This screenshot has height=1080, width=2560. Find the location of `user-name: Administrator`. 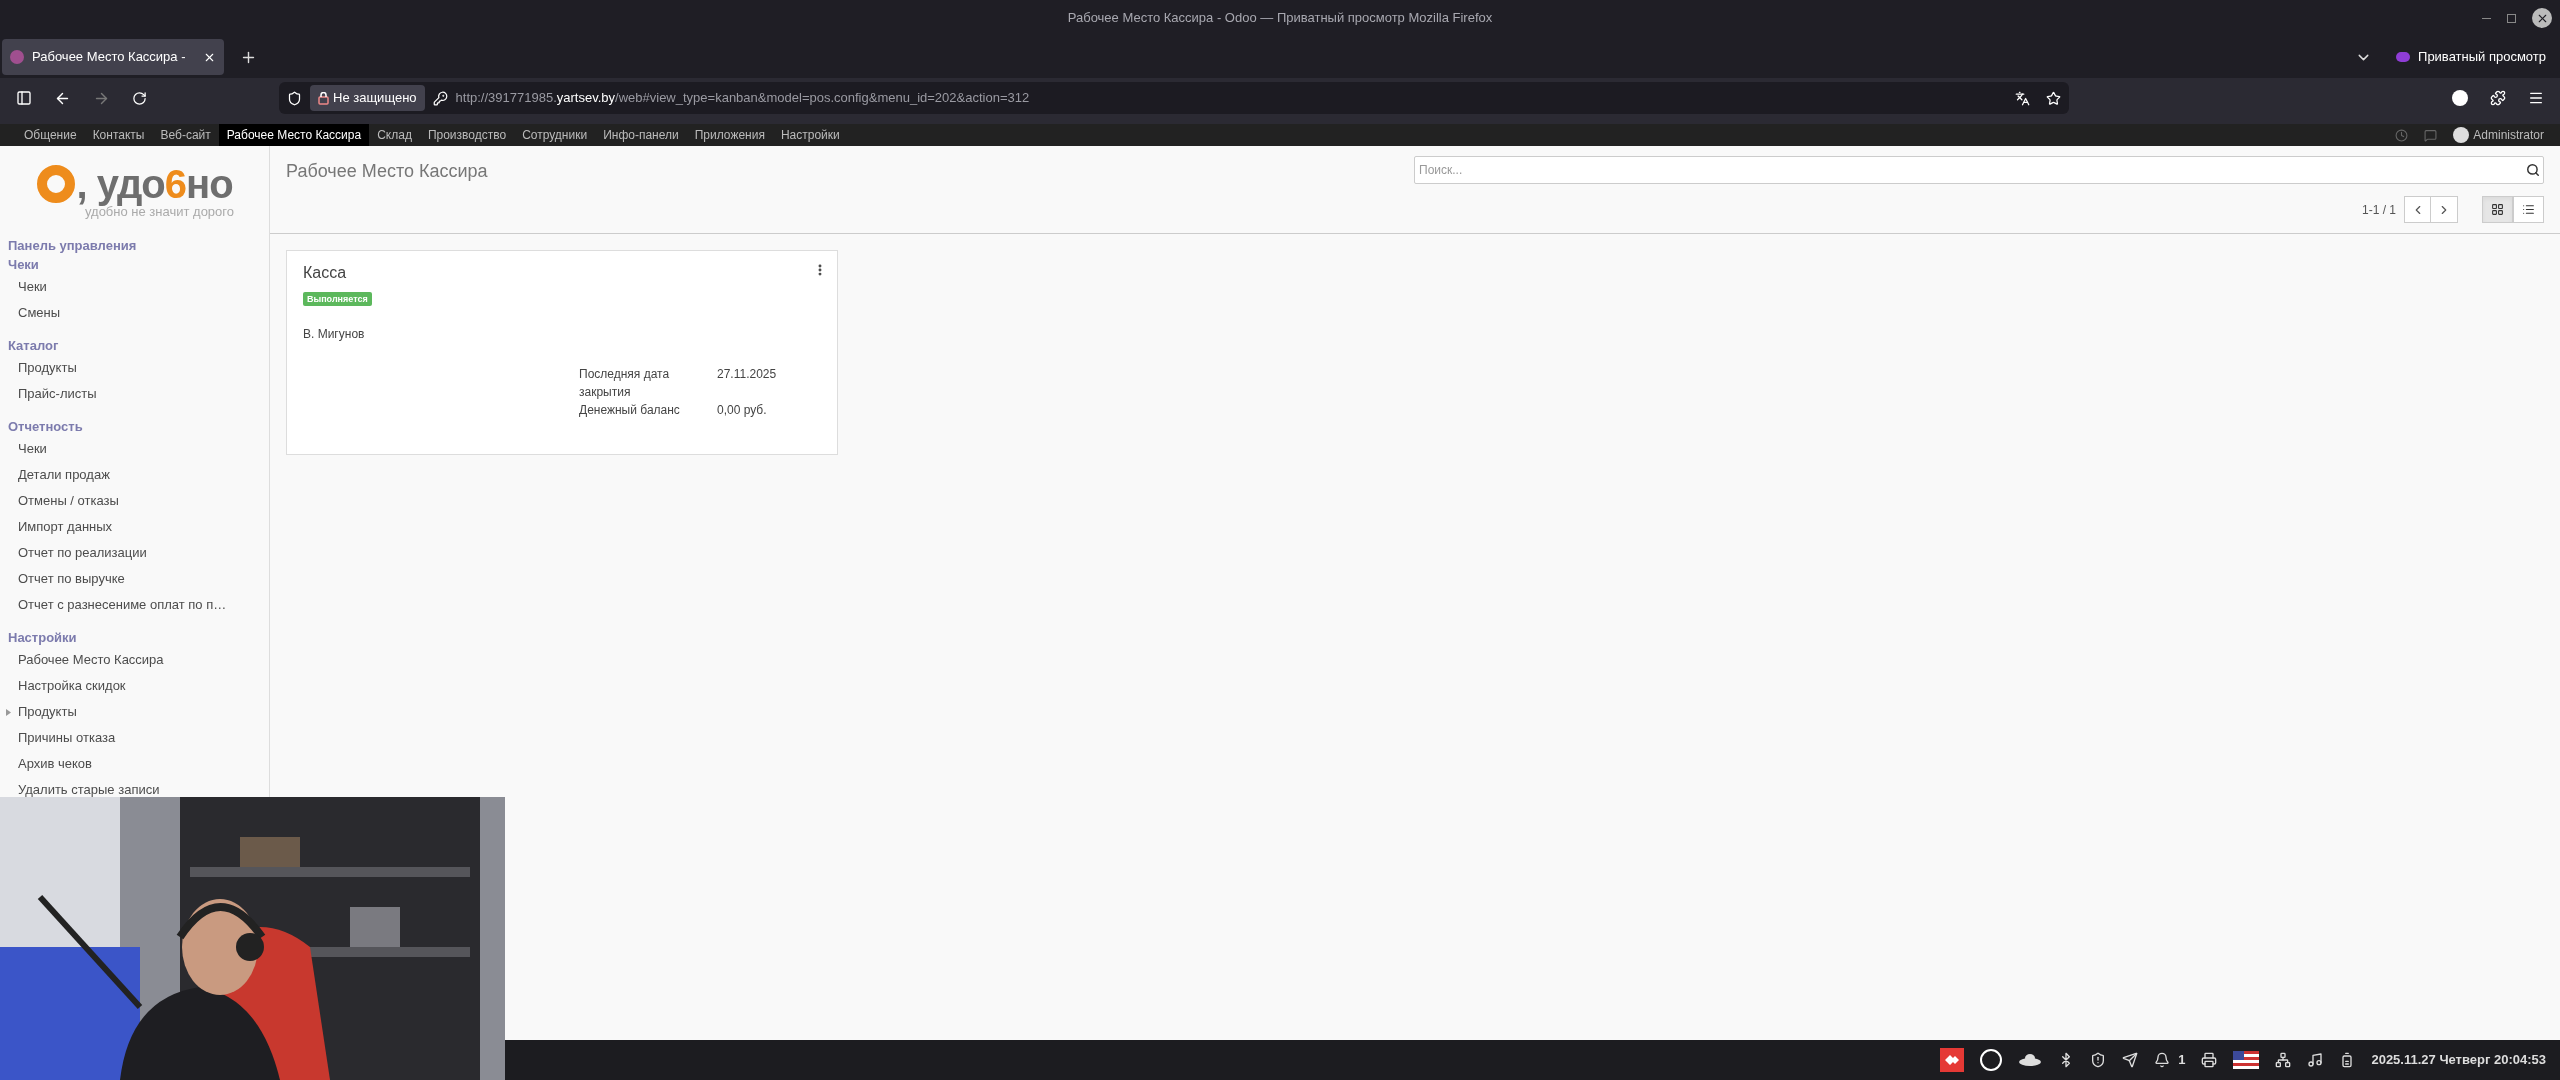

user-name: Administrator is located at coordinates (2508, 135).